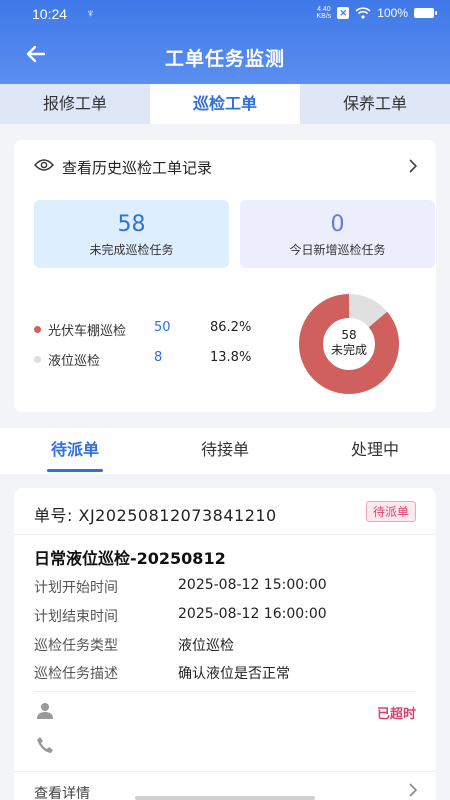  Describe the element at coordinates (76, 617) in the screenshot. I see `field-label: 计划结束时间` at that location.